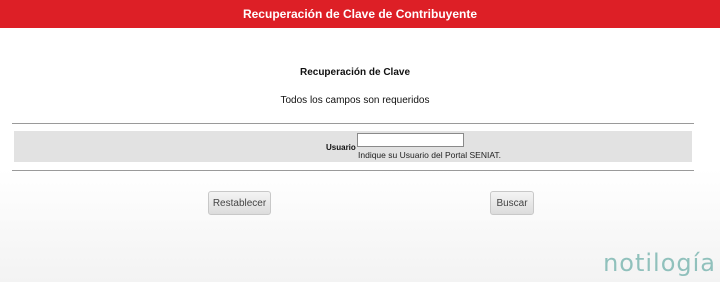 The image size is (720, 282). I want to click on usuario-label: Usuario, so click(341, 147).